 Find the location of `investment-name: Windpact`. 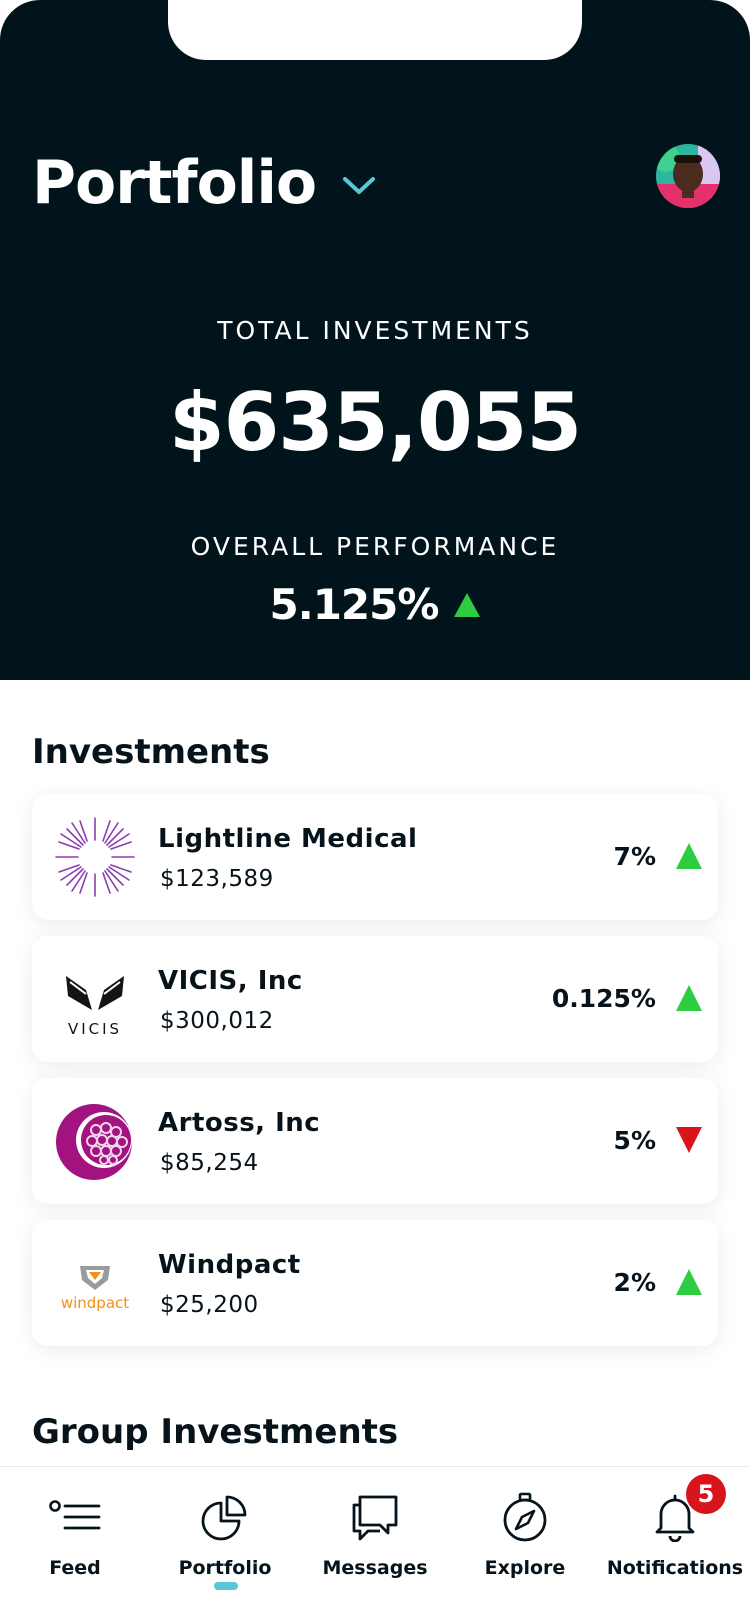

investment-name: Windpact is located at coordinates (229, 1265).